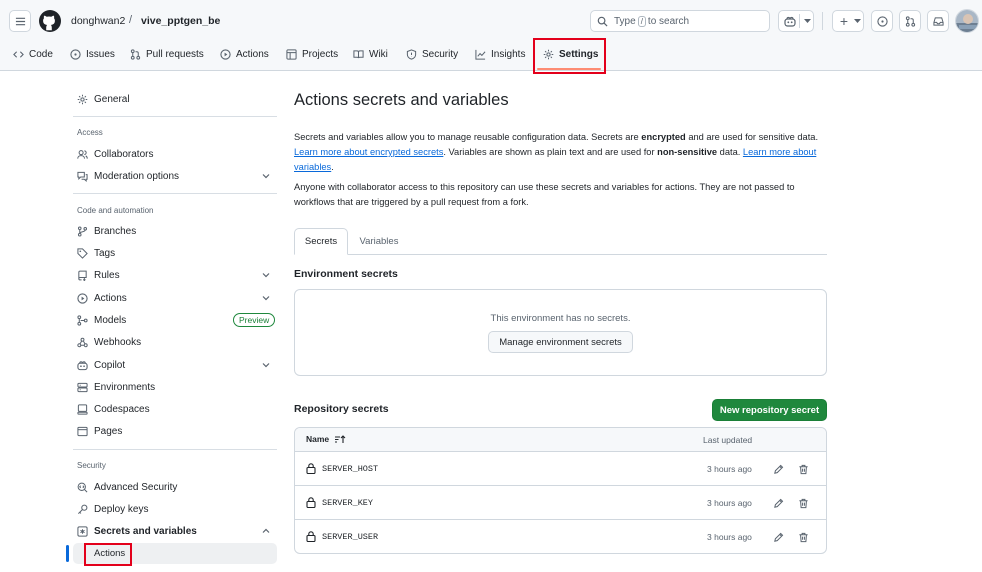 This screenshot has height=572, width=982. I want to click on repository-secrets-heading: Repository secrets, so click(341, 409).